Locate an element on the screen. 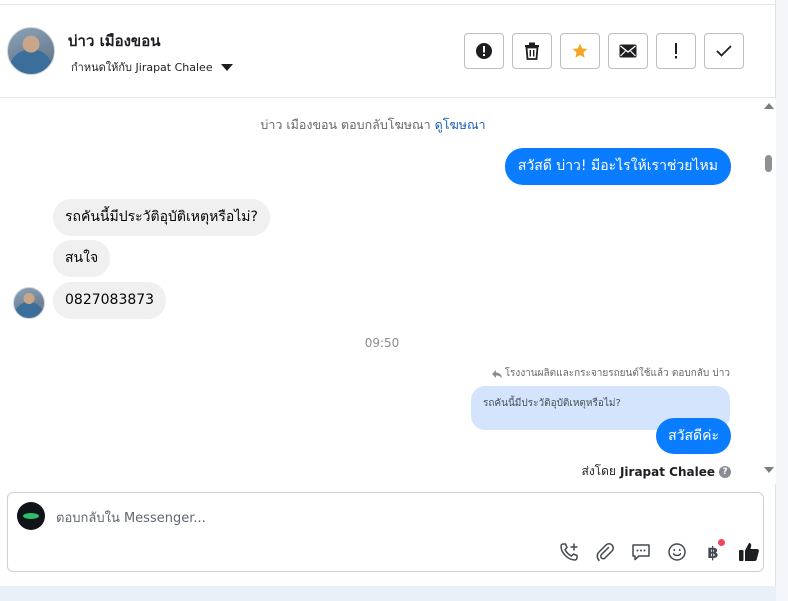  star-button is located at coordinates (580, 51).